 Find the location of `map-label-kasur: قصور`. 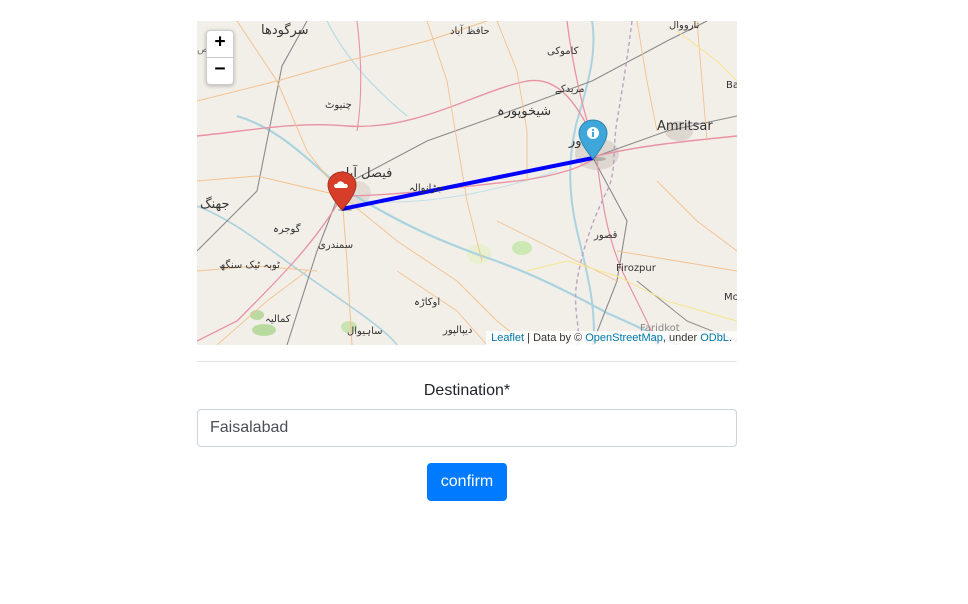

map-label-kasur: قصور is located at coordinates (606, 235).